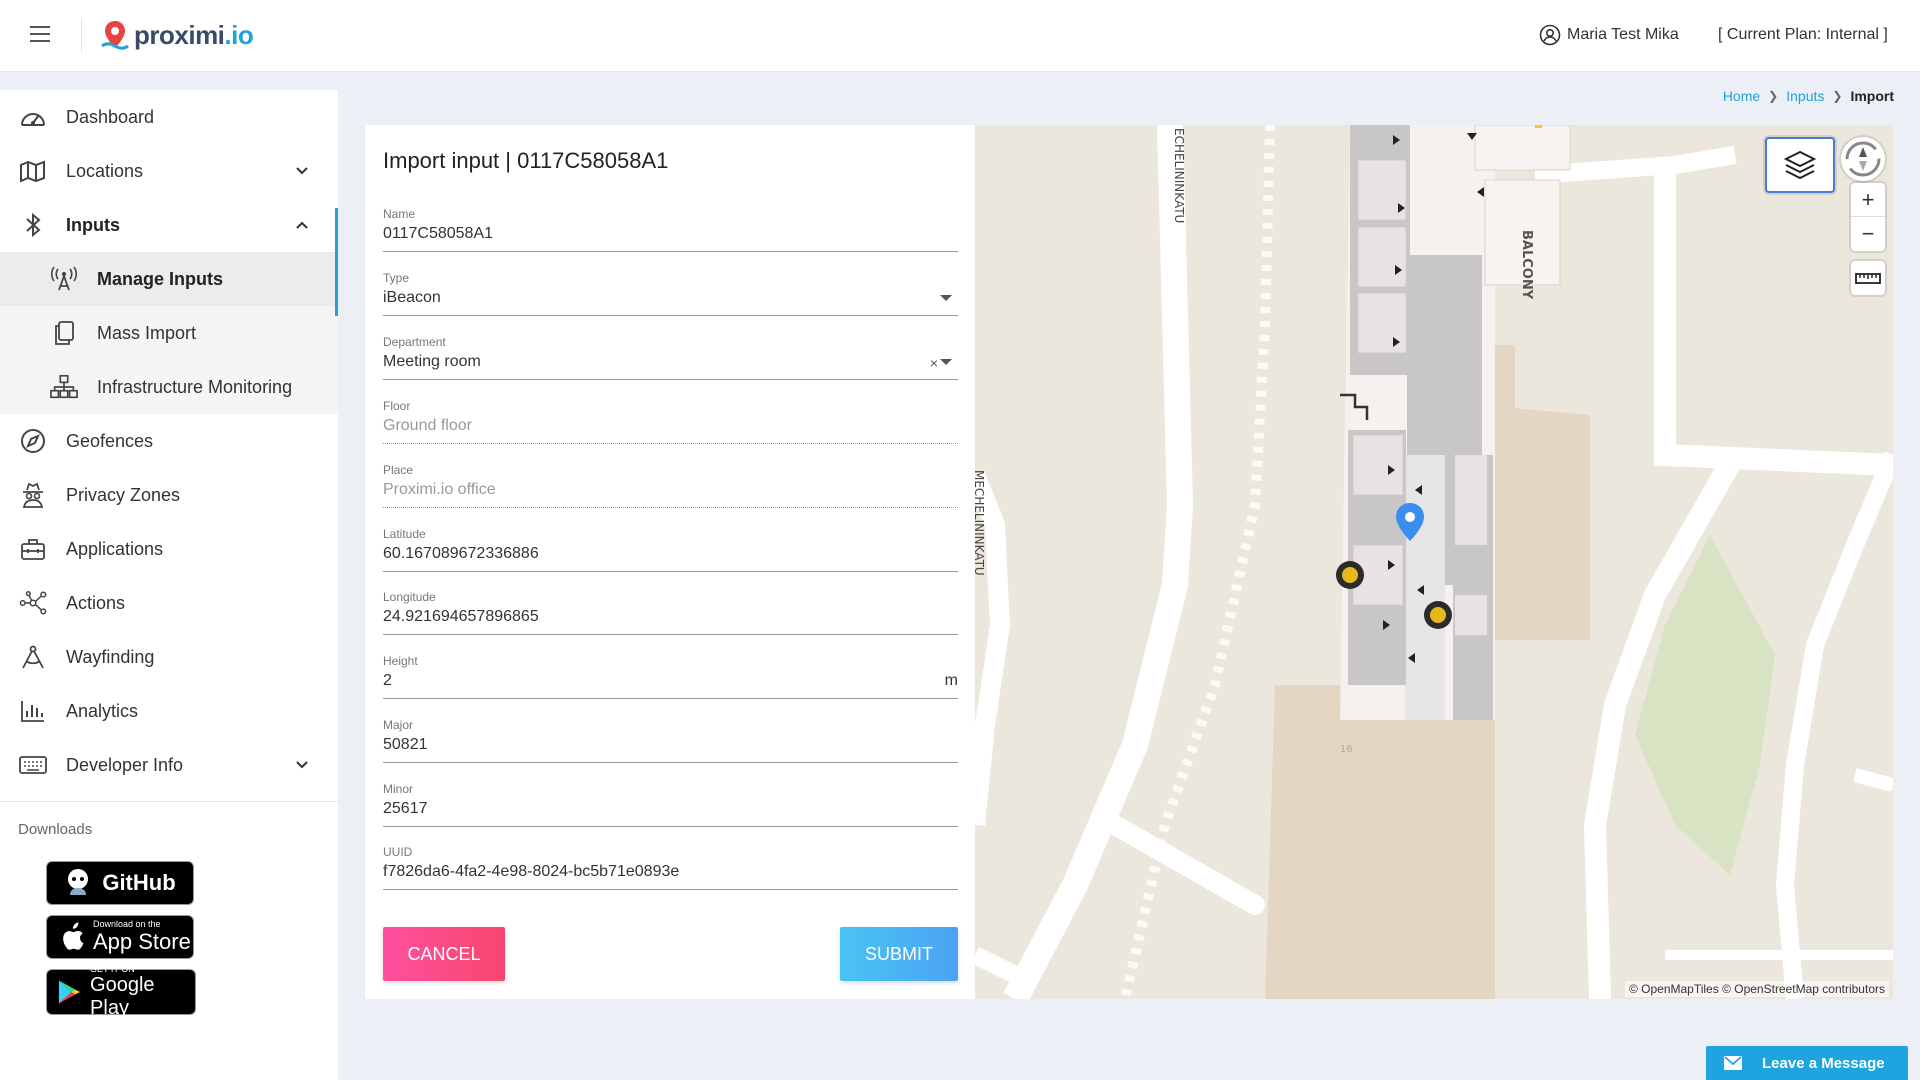  Describe the element at coordinates (102, 710) in the screenshot. I see `sidebar-item-label: Analytics` at that location.